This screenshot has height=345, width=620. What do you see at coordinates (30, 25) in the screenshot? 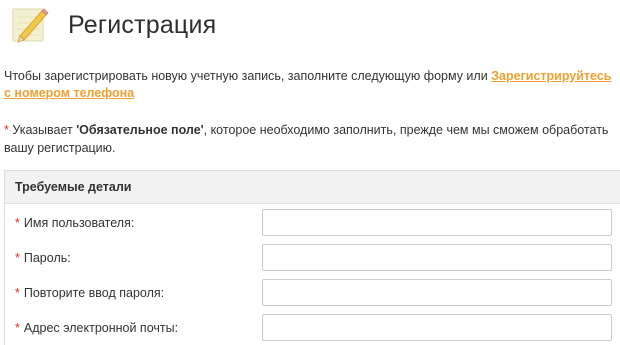
I see `notepad-pencil-icon` at bounding box center [30, 25].